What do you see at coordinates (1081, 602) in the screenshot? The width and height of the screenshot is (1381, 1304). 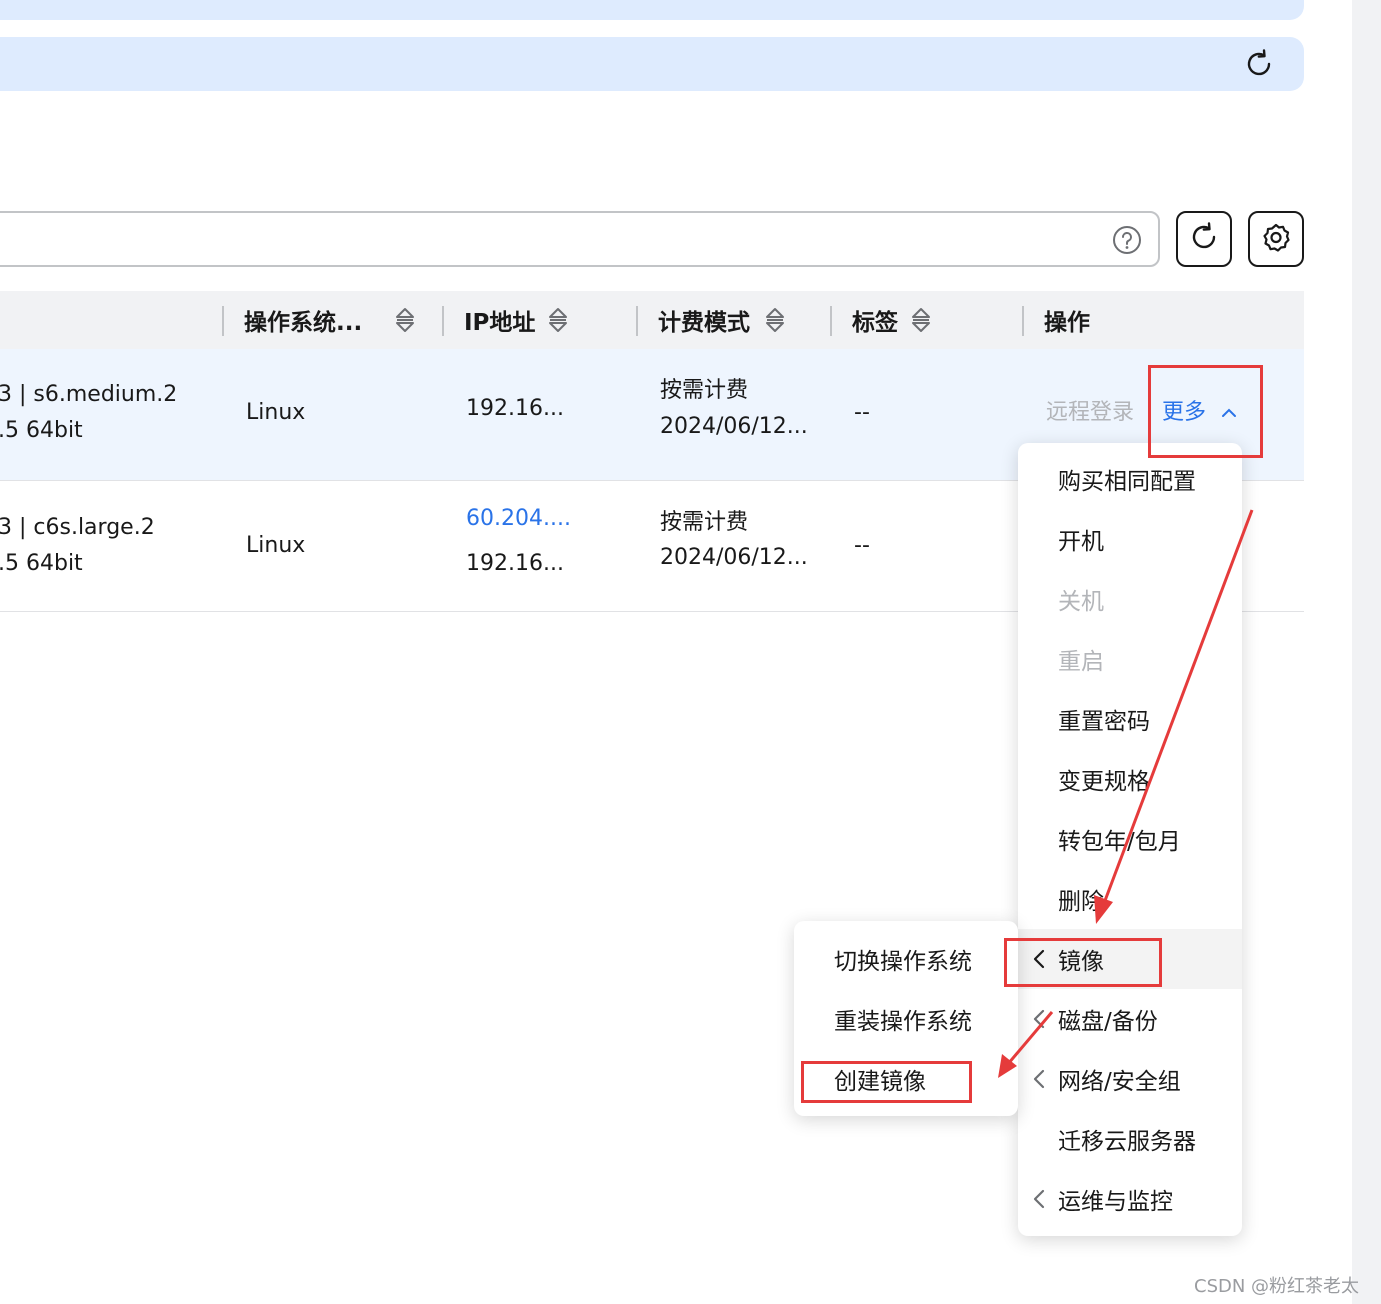 I see `menu-item-label: 关机` at bounding box center [1081, 602].